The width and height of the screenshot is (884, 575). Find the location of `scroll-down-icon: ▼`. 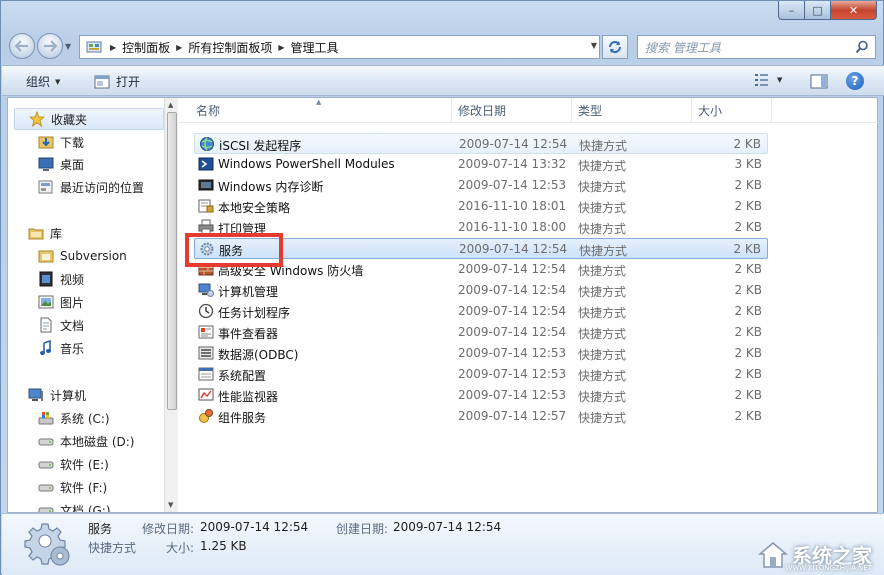

scroll-down-icon: ▼ is located at coordinates (170, 505).